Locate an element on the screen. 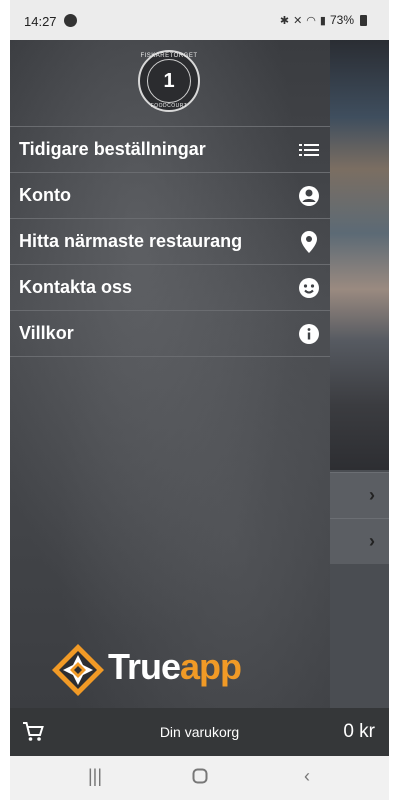 The image size is (400, 800). menu-item-label: Tidigare beställningar is located at coordinates (112, 149).